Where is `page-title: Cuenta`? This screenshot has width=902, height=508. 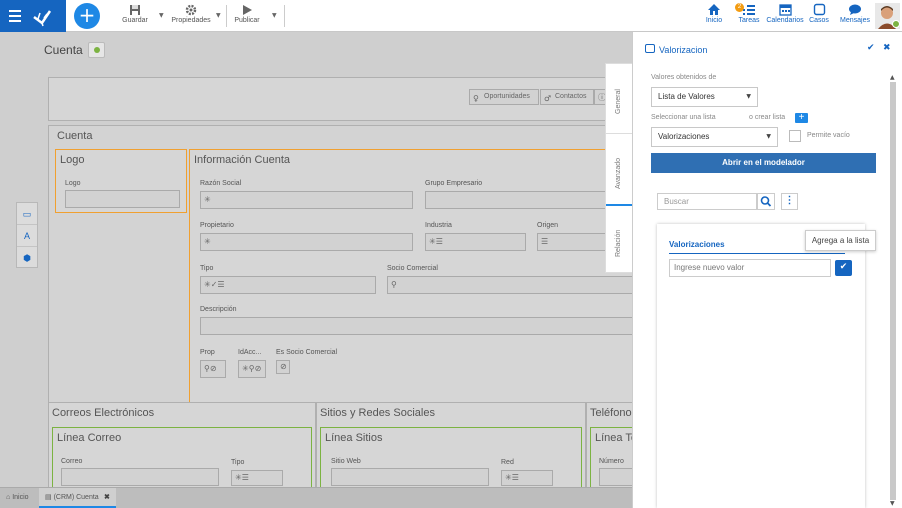
page-title: Cuenta is located at coordinates (63, 50).